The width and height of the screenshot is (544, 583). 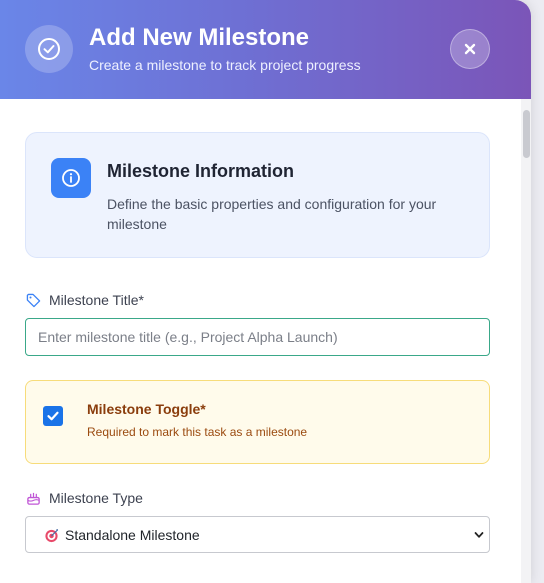 What do you see at coordinates (52, 535) in the screenshot?
I see `target-icon` at bounding box center [52, 535].